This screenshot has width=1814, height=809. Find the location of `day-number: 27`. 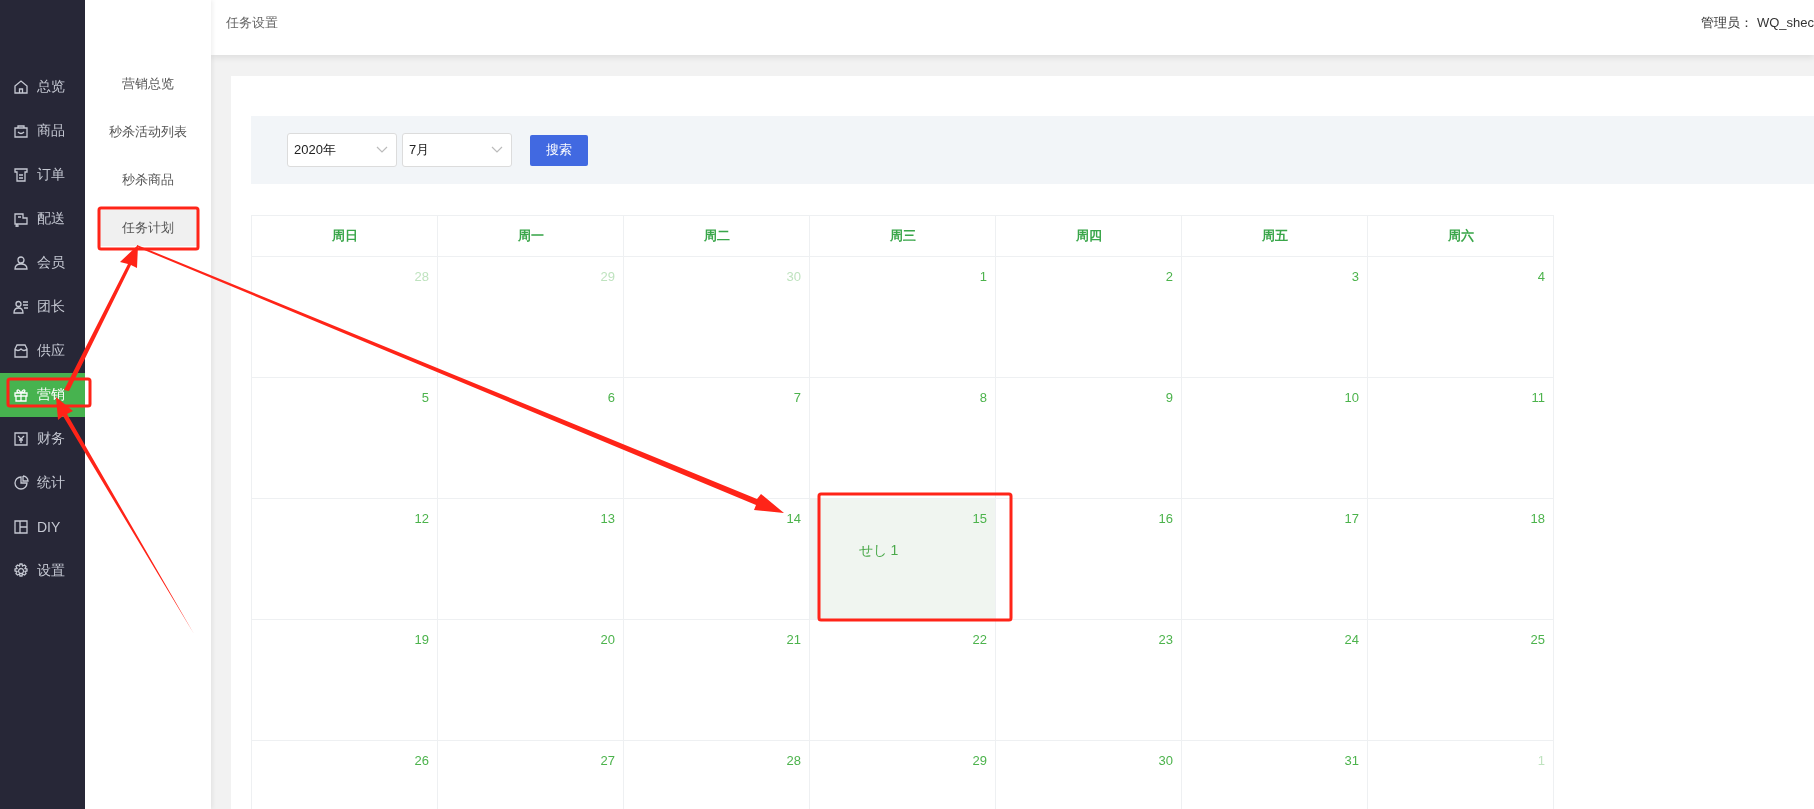

day-number: 27 is located at coordinates (607, 760).